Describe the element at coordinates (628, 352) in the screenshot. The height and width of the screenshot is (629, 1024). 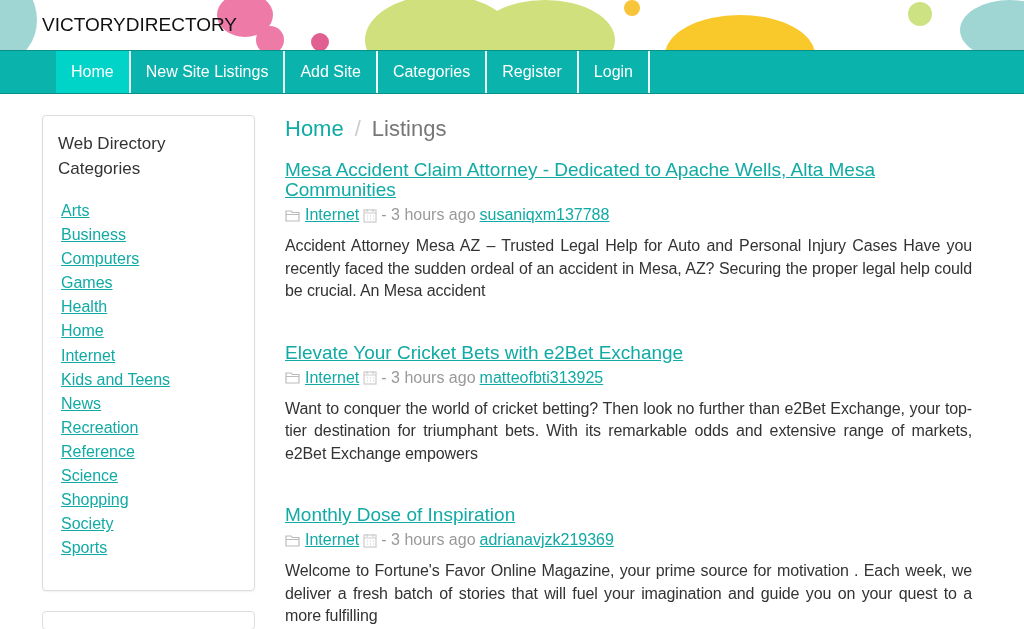
I see `listing-title: Elevate Your Cricket Bets with e2Bet Exchange` at that location.